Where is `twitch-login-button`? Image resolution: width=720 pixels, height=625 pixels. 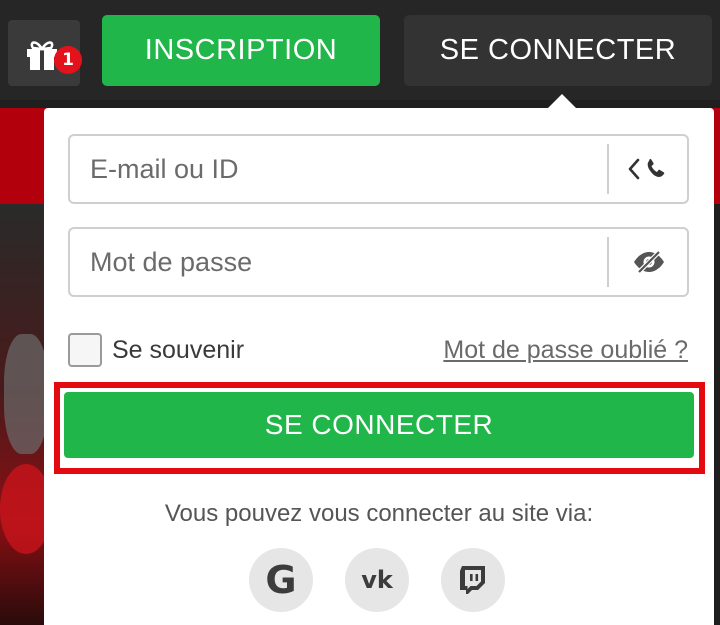
twitch-login-button is located at coordinates (473, 580).